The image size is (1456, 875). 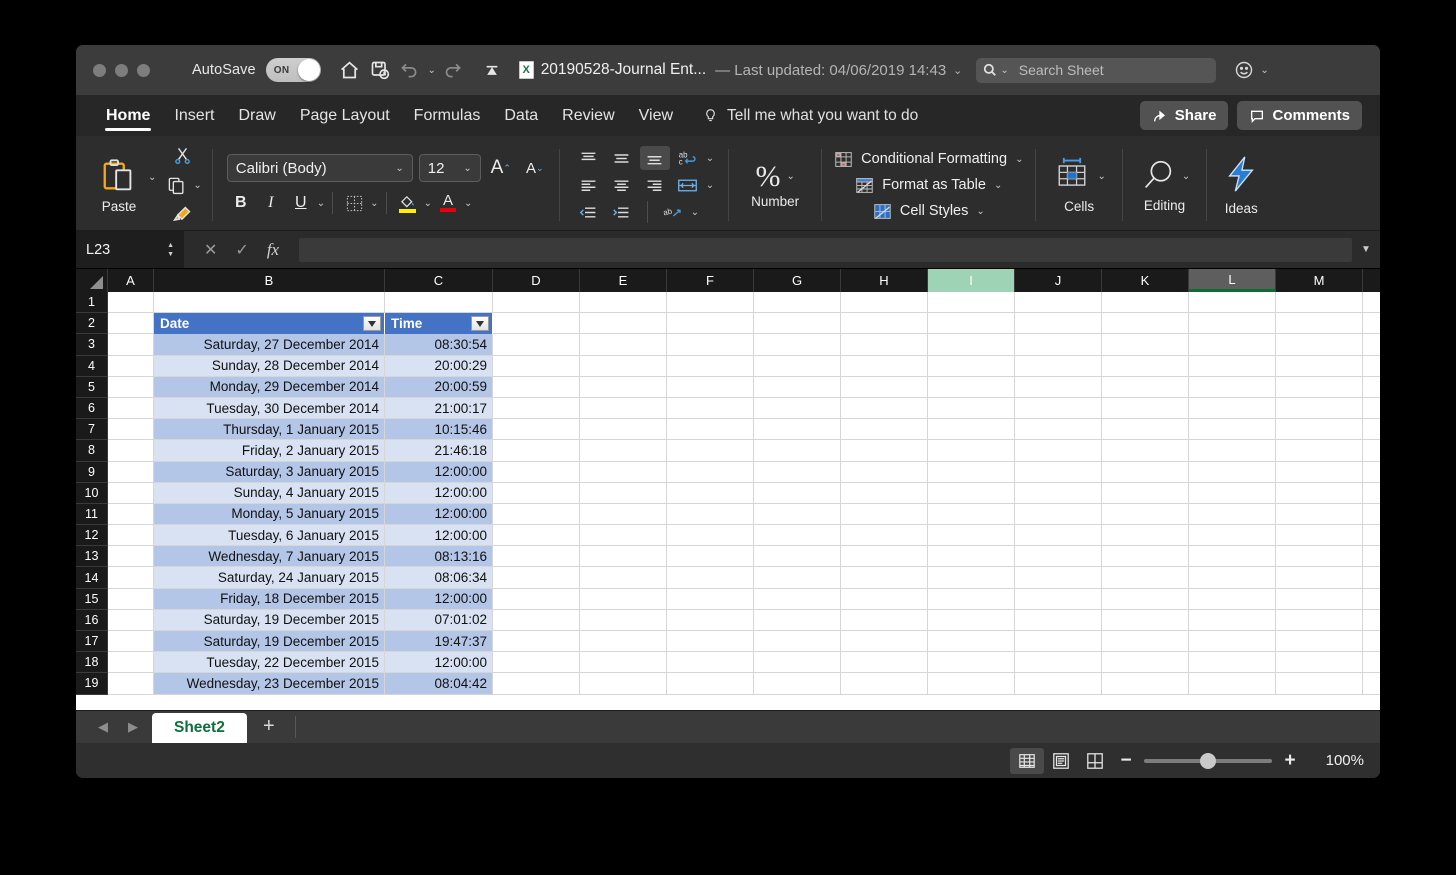 I want to click on cell-I10, so click(x=971, y=493).